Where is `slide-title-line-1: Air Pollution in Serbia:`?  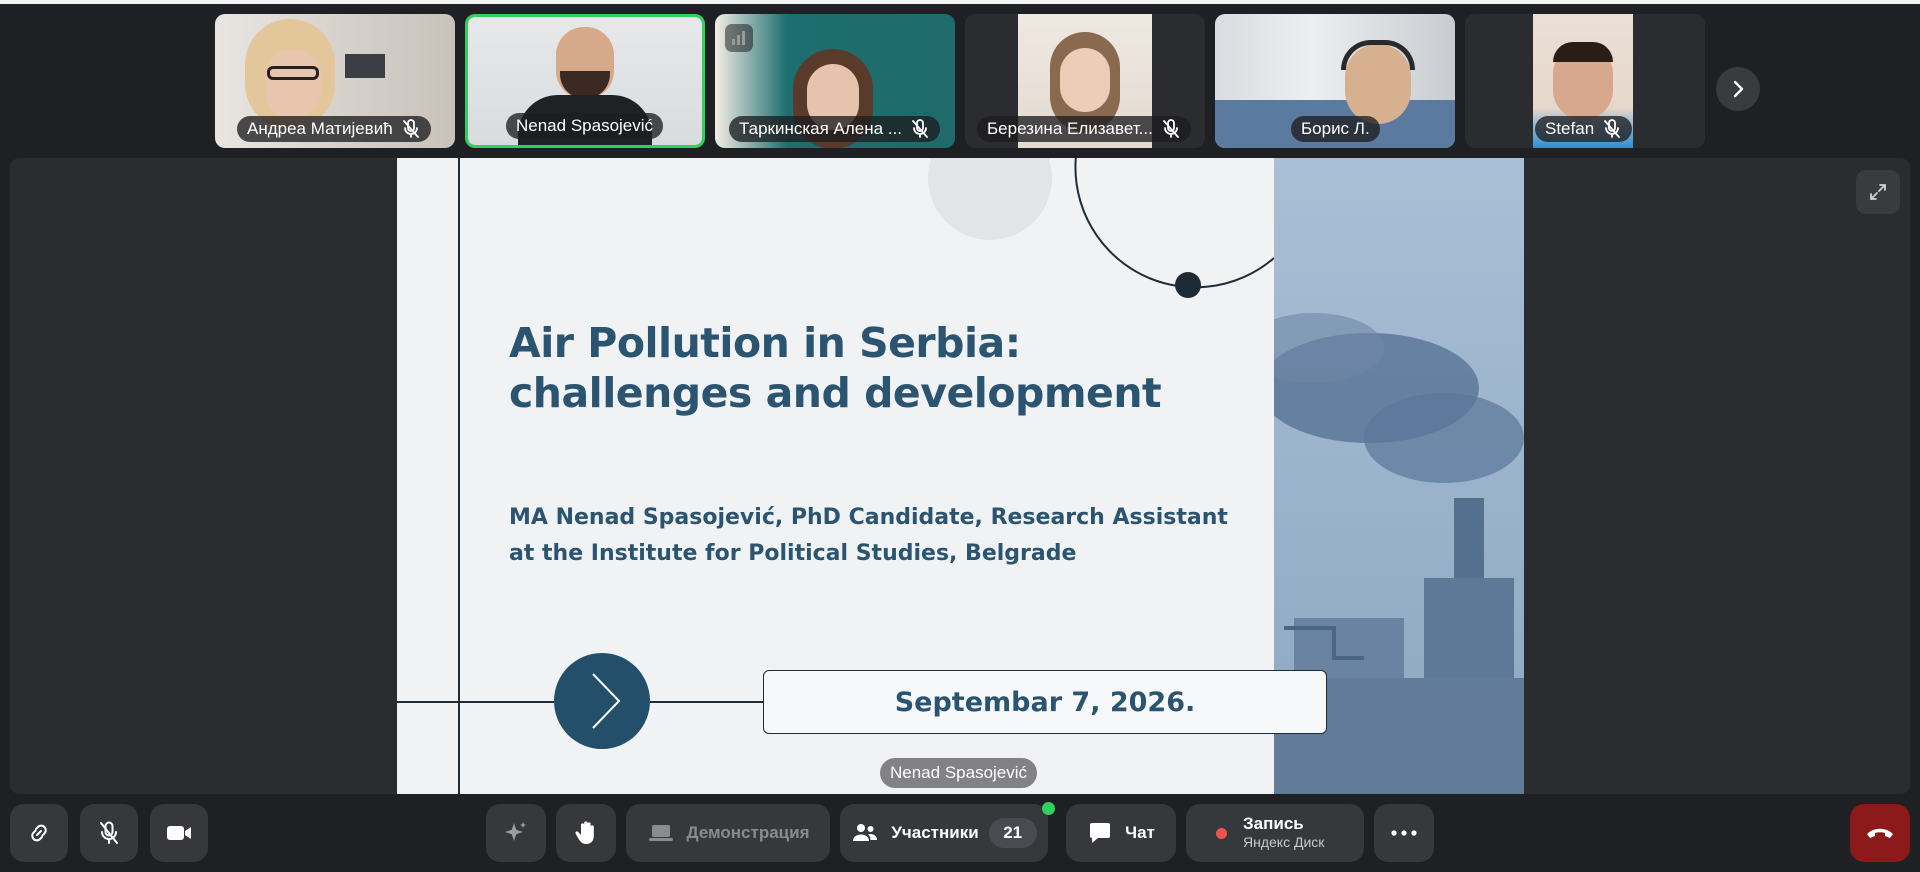
slide-title-line-1: Air Pollution in Serbia: is located at coordinates (765, 343).